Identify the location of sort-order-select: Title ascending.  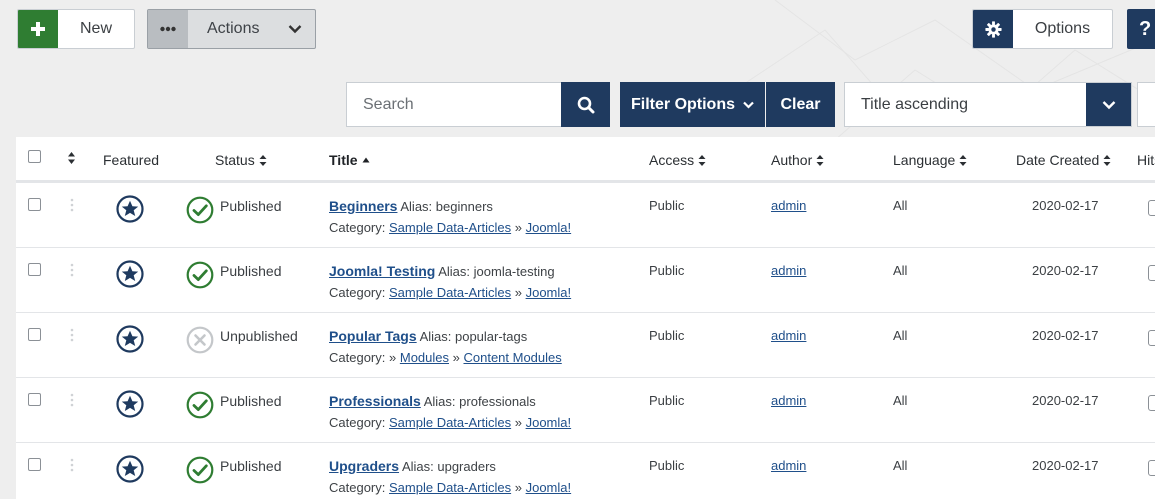
(988, 104).